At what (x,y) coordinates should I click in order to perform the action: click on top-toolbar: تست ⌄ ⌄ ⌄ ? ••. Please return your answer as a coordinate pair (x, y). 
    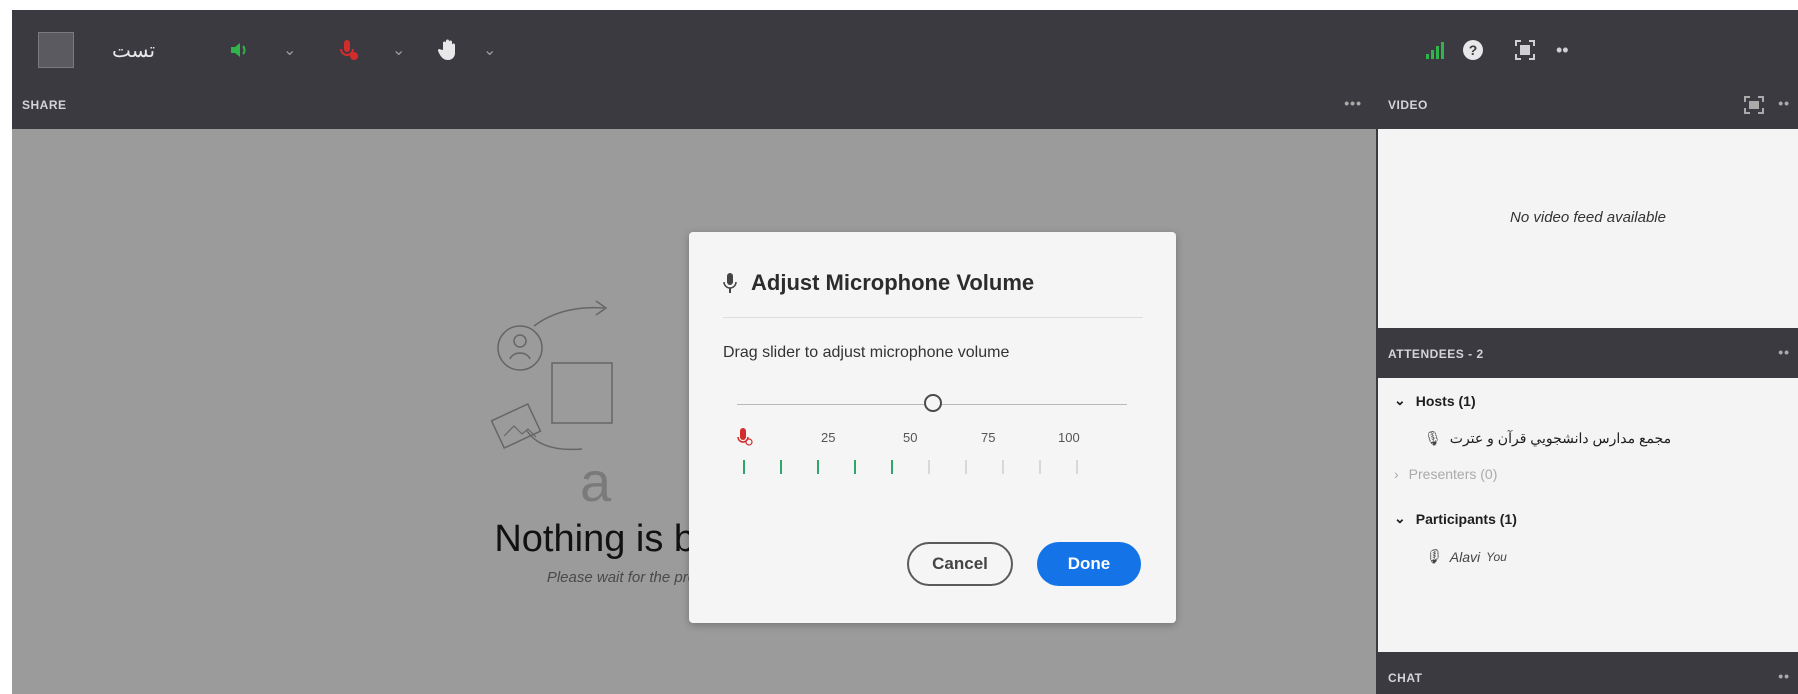
    Looking at the image, I should click on (899, 40).